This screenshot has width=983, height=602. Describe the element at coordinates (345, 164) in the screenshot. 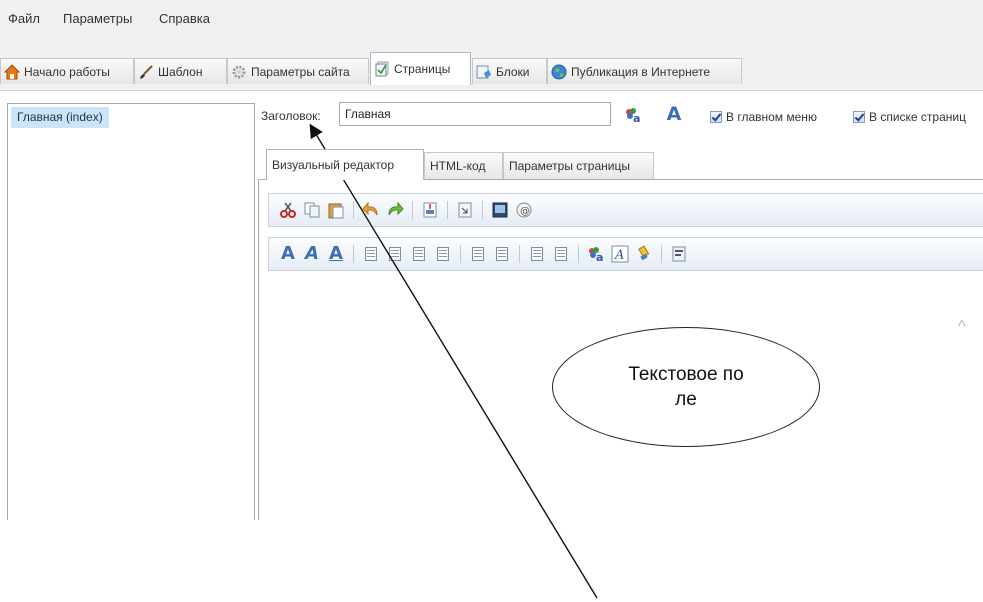

I see `tab-visual-editor: Визуальный редактор` at that location.